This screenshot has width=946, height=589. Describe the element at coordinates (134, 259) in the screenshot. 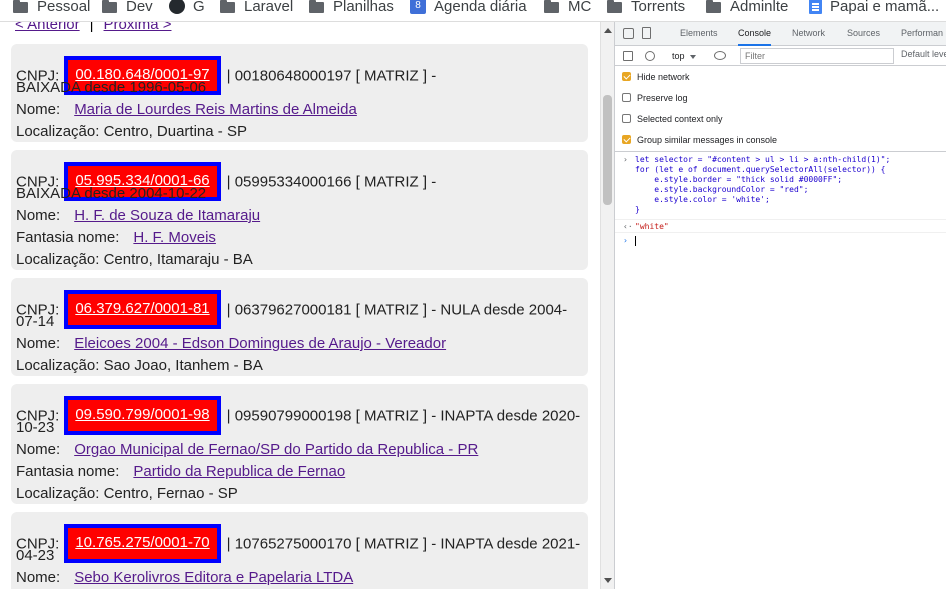

I see `localizacao-line: Localização: Centro, Itamaraju - BA` at that location.